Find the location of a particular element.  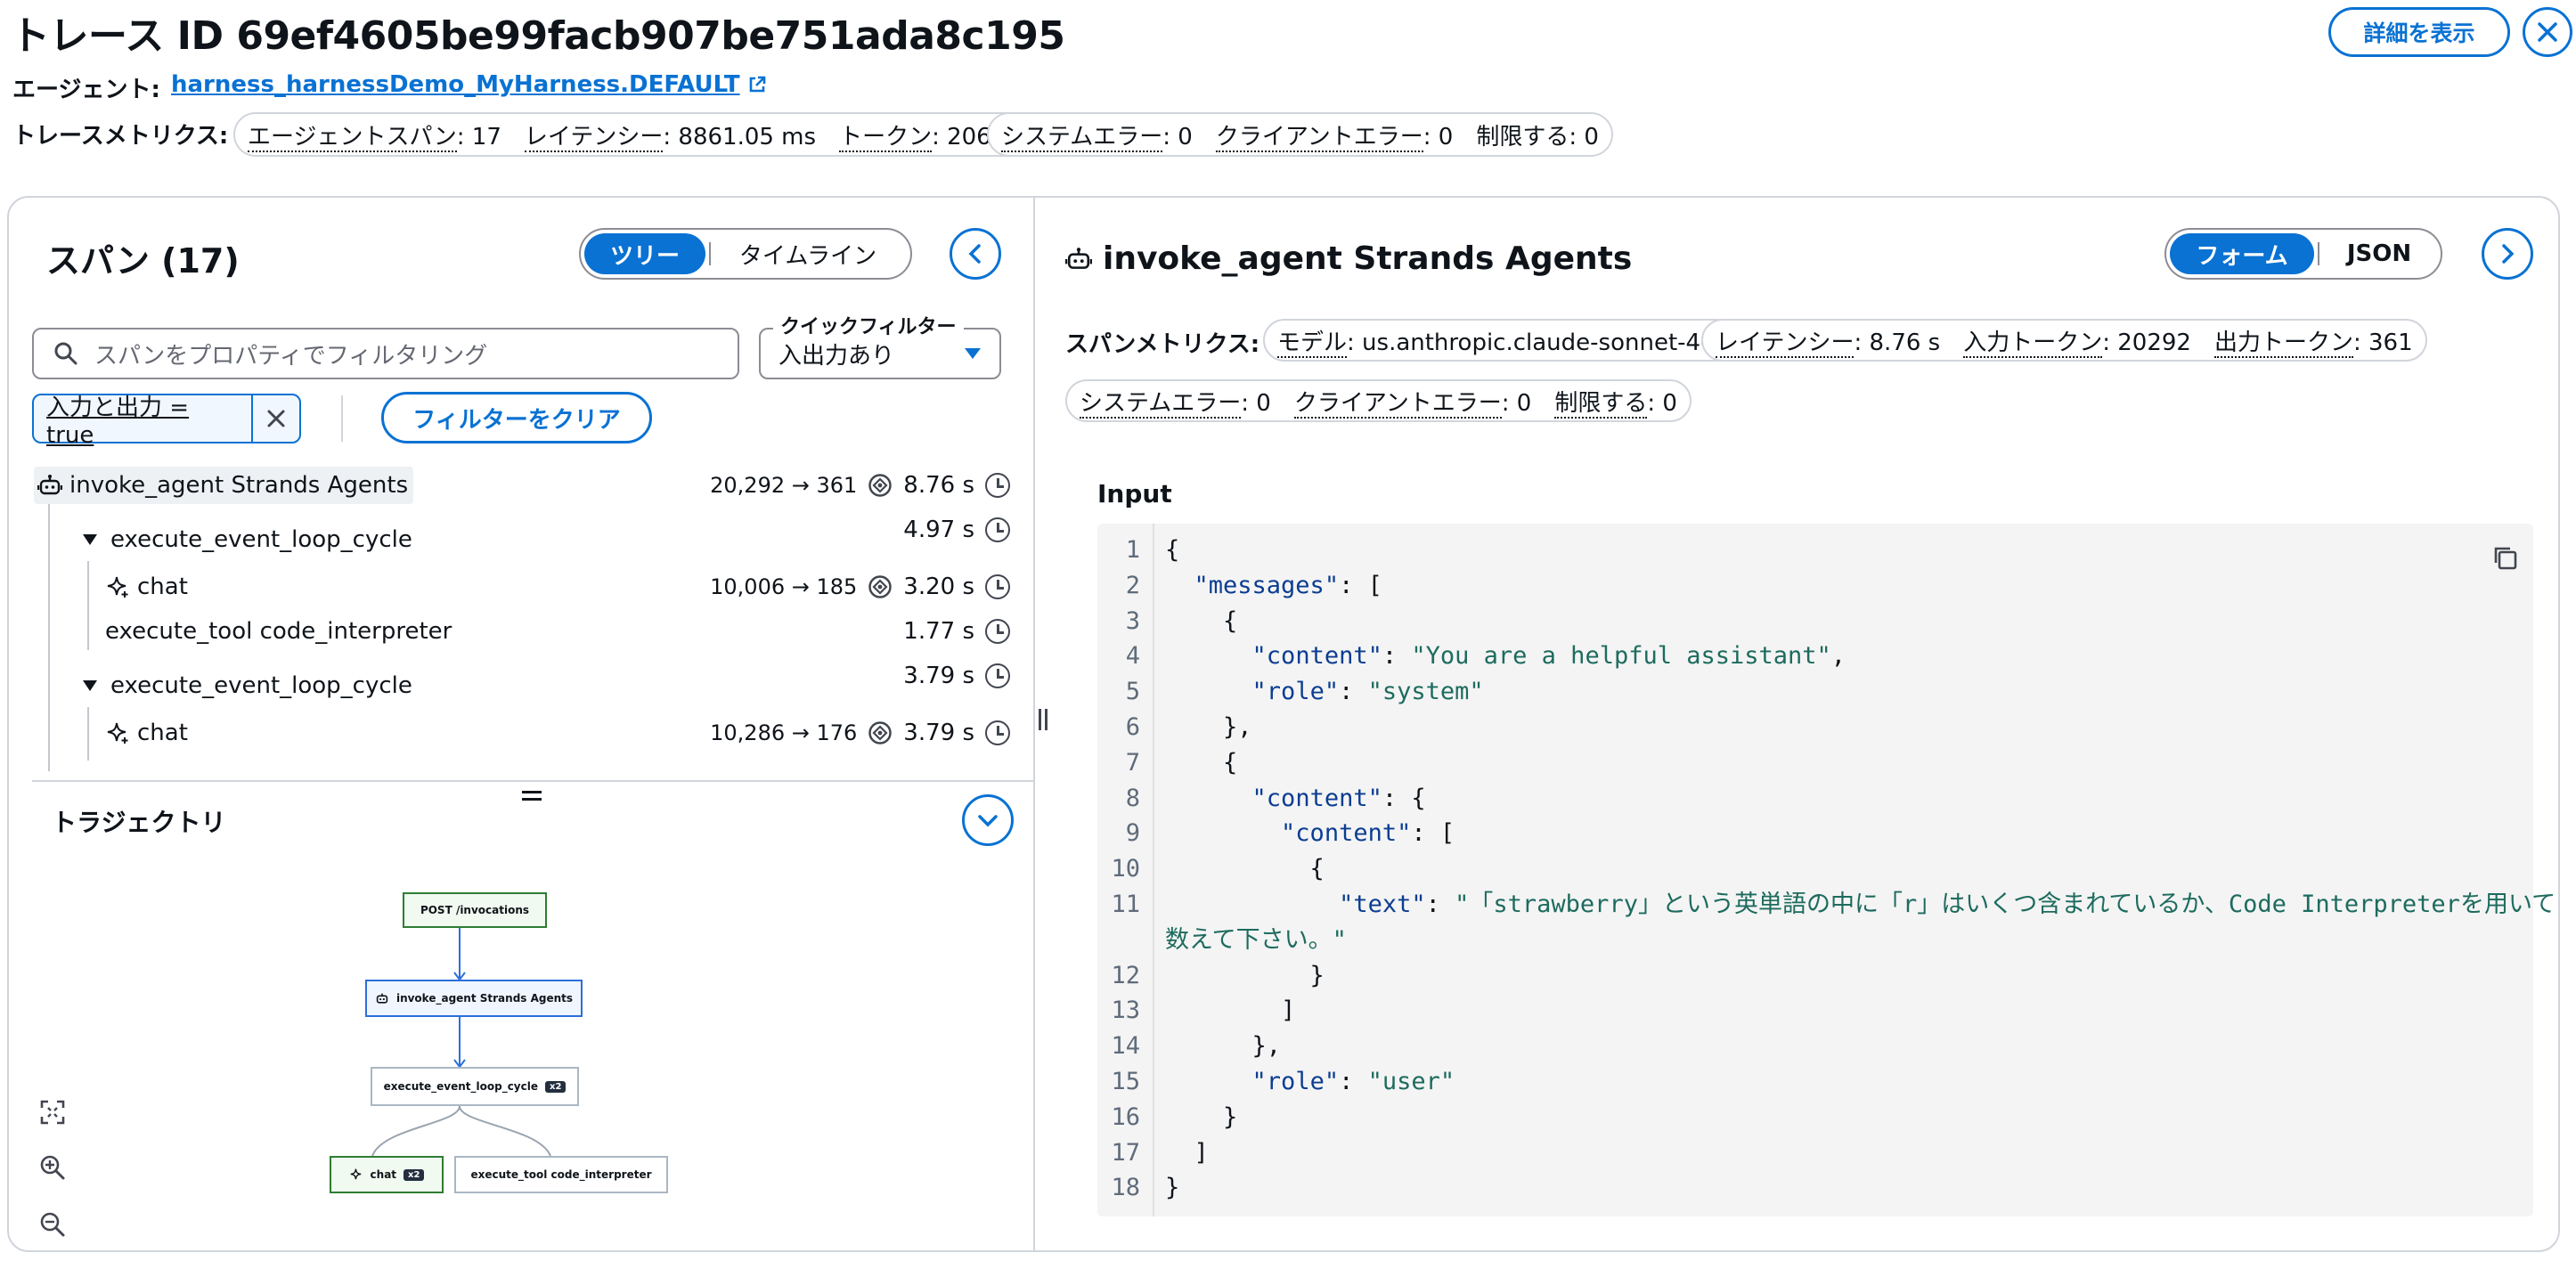

code-line: 14 }, is located at coordinates (1814, 1046).